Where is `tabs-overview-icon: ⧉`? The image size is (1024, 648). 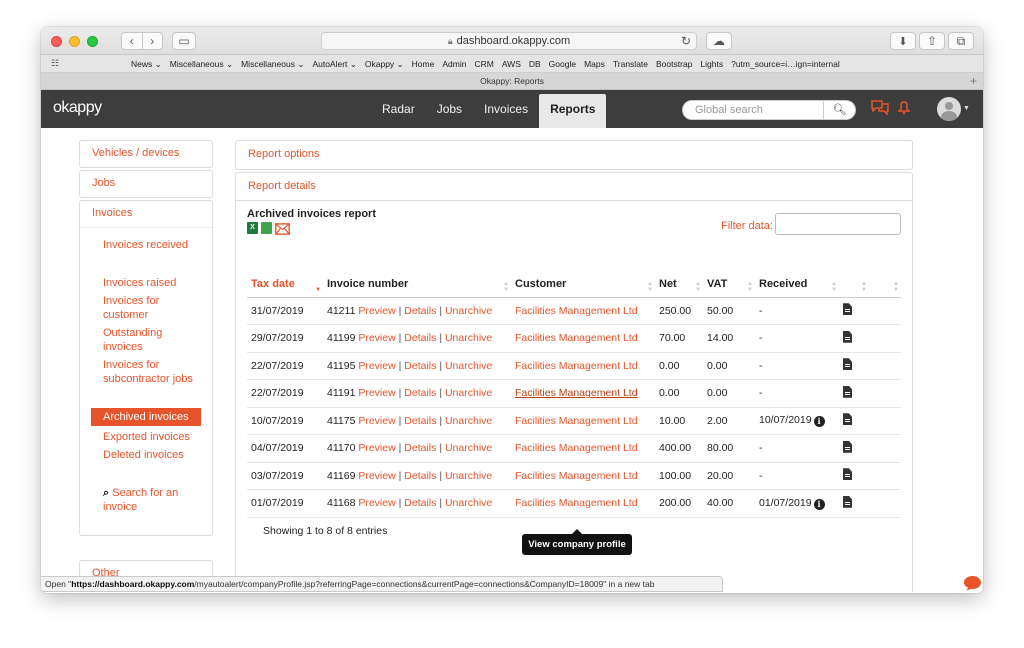
tabs-overview-icon: ⧉ is located at coordinates (961, 41).